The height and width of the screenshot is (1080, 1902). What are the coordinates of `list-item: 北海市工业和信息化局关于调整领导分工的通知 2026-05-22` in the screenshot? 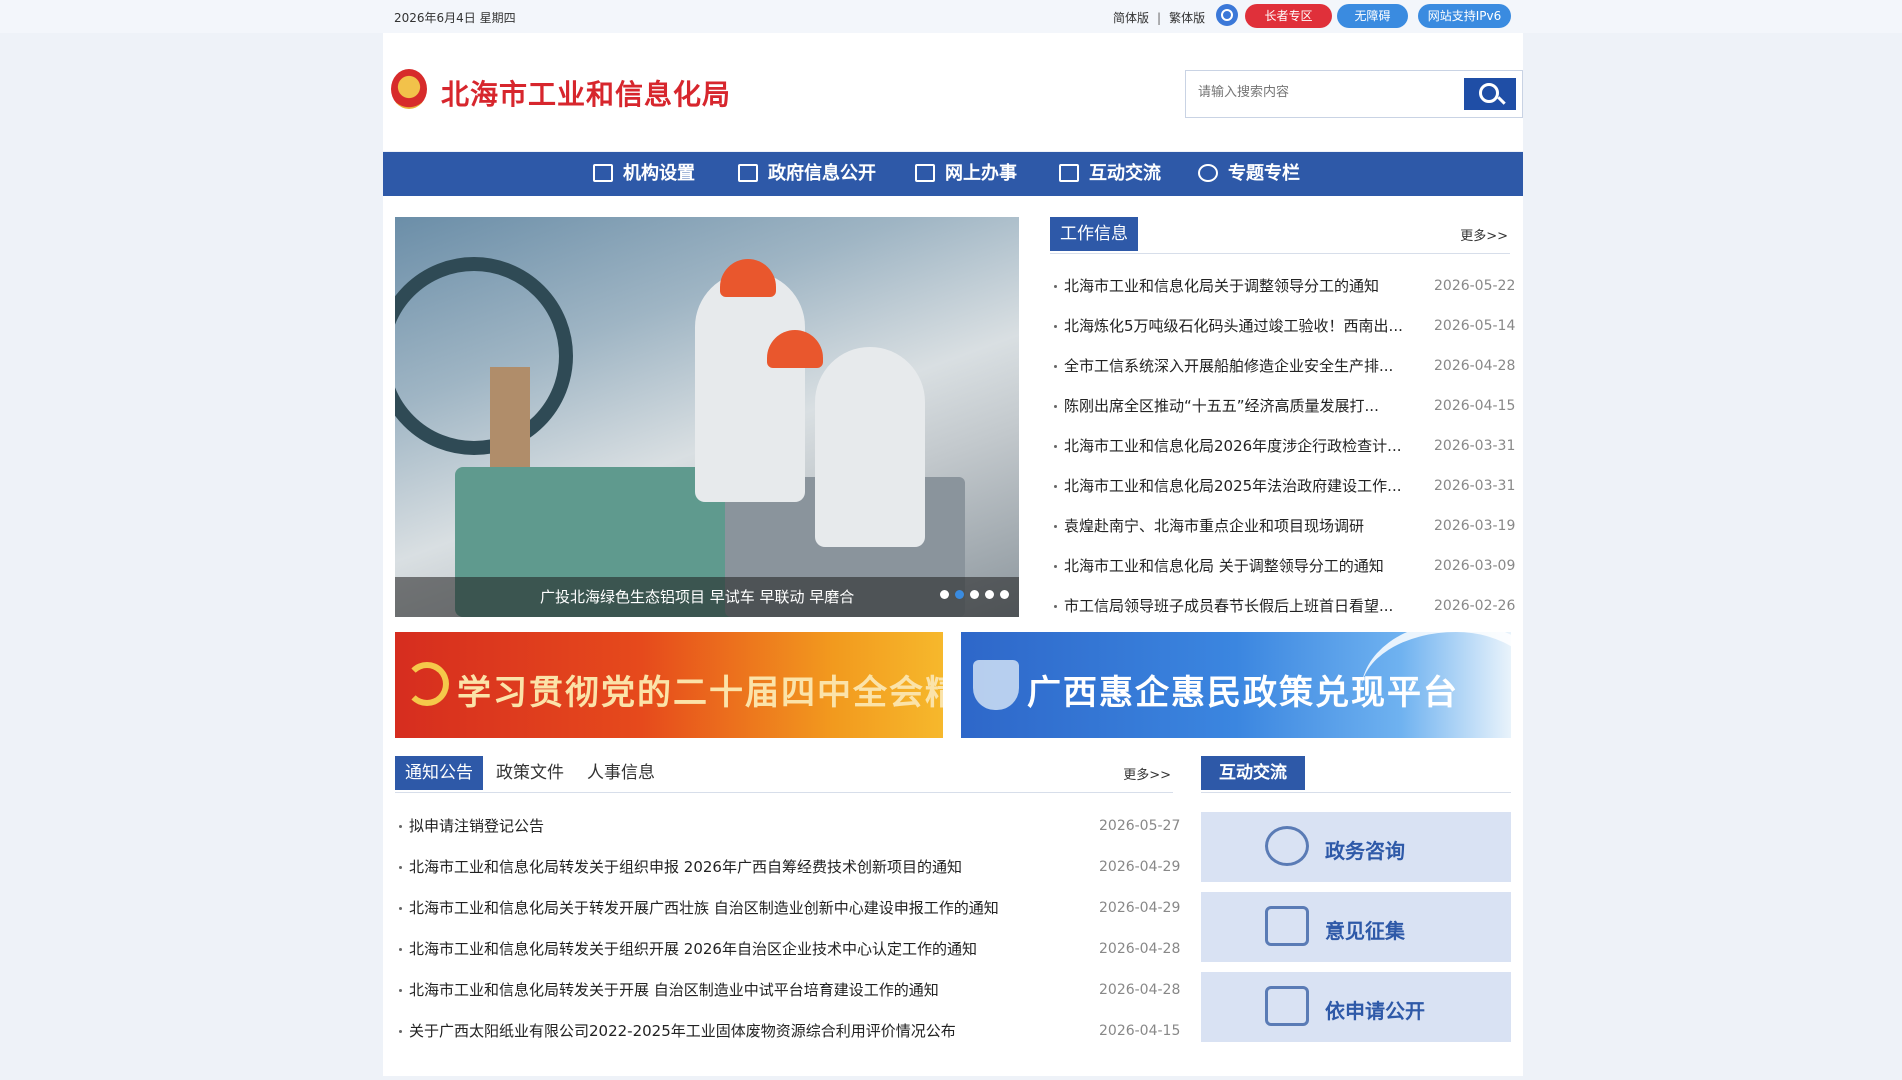 It's located at (1284, 286).